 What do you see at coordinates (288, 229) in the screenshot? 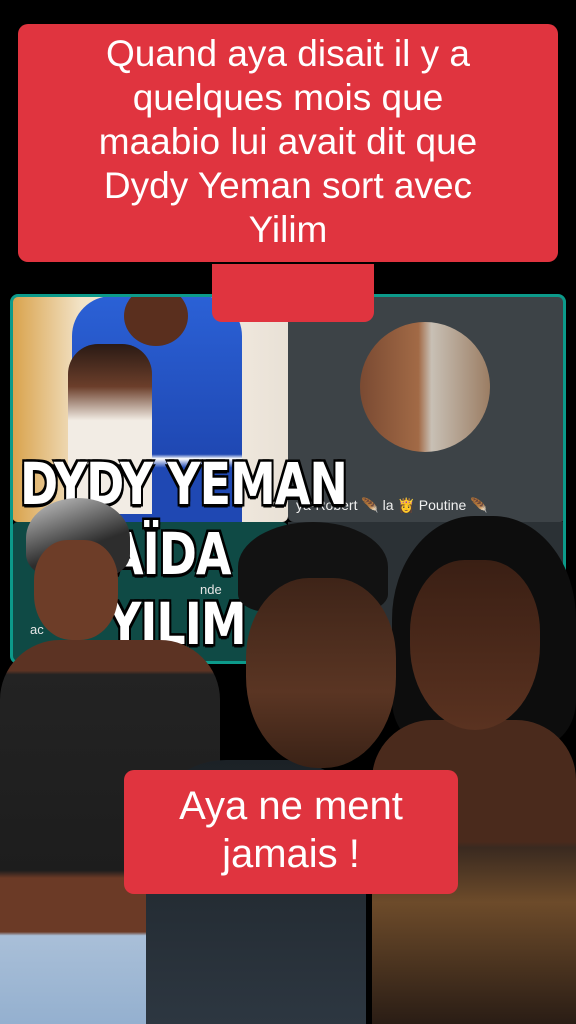
I see `caption-top-line-5: Yilim` at bounding box center [288, 229].